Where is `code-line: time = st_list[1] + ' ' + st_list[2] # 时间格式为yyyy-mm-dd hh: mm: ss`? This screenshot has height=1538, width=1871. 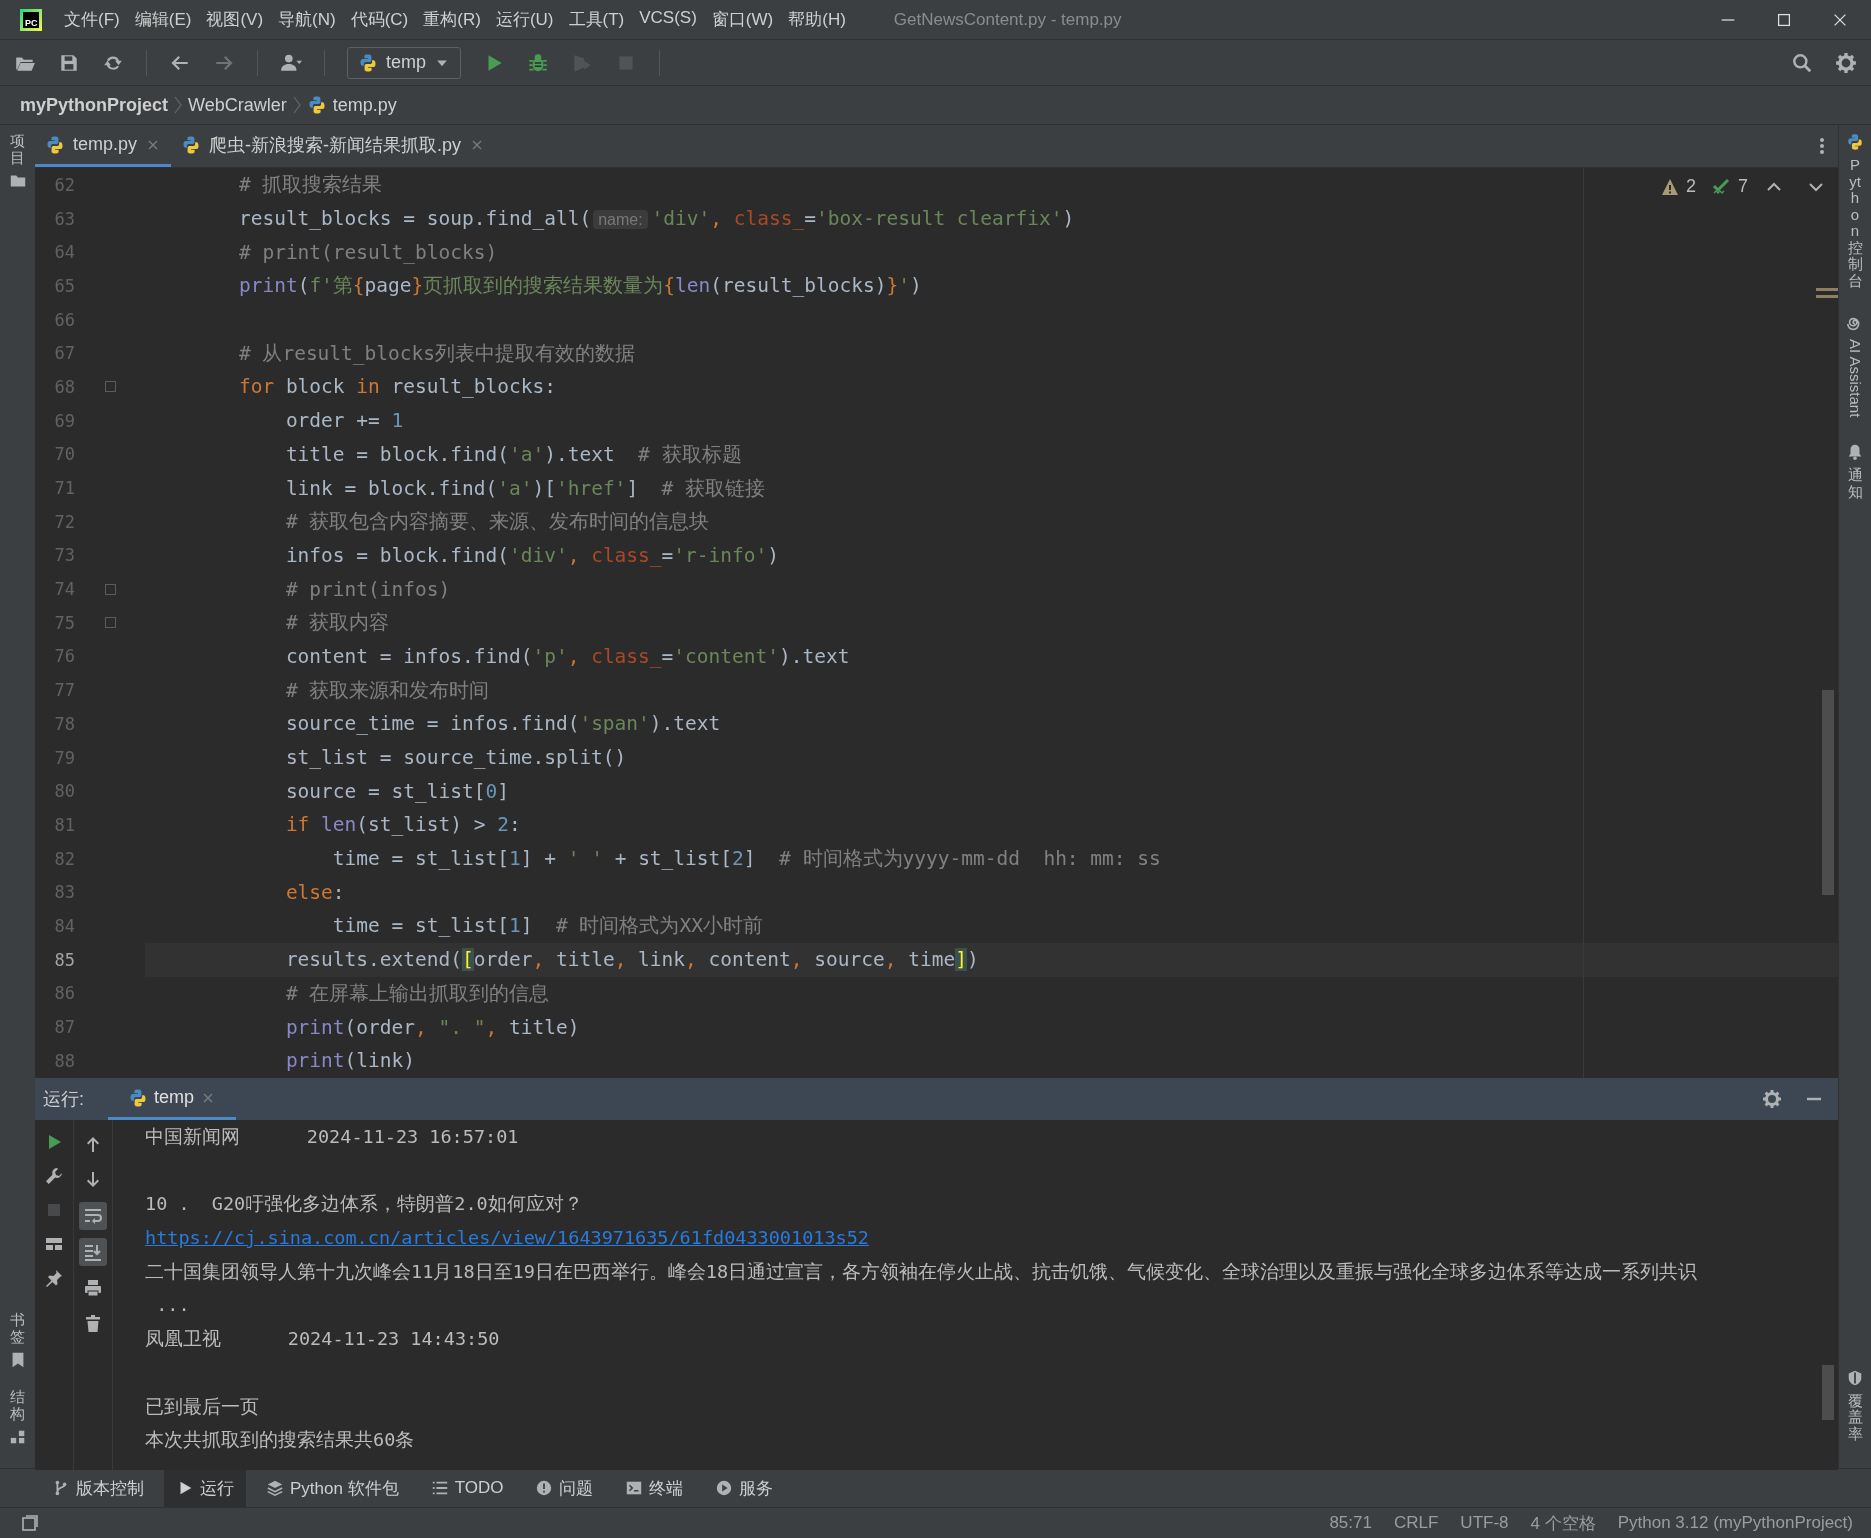
code-line: time = st_list[1] + ' ' + st_list[2] # 时间格式为yyyy-mm-dd hh: mm: ss is located at coordinates (746, 859).